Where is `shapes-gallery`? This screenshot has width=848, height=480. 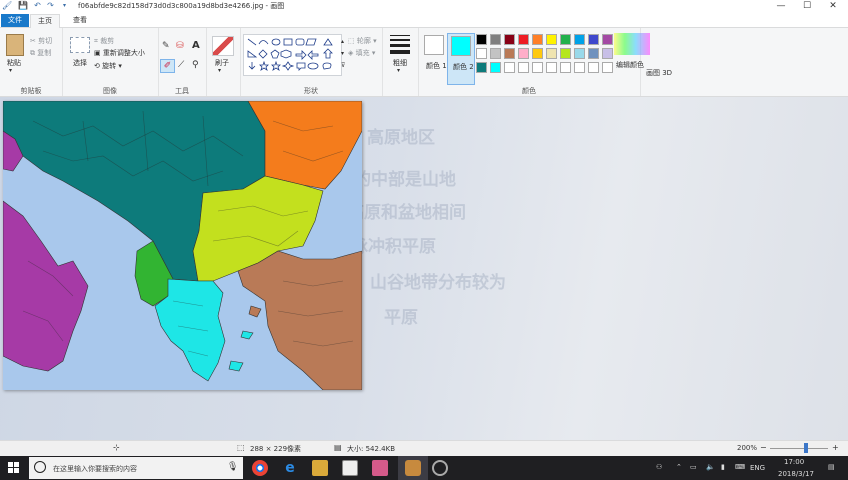 shapes-gallery is located at coordinates (292, 55).